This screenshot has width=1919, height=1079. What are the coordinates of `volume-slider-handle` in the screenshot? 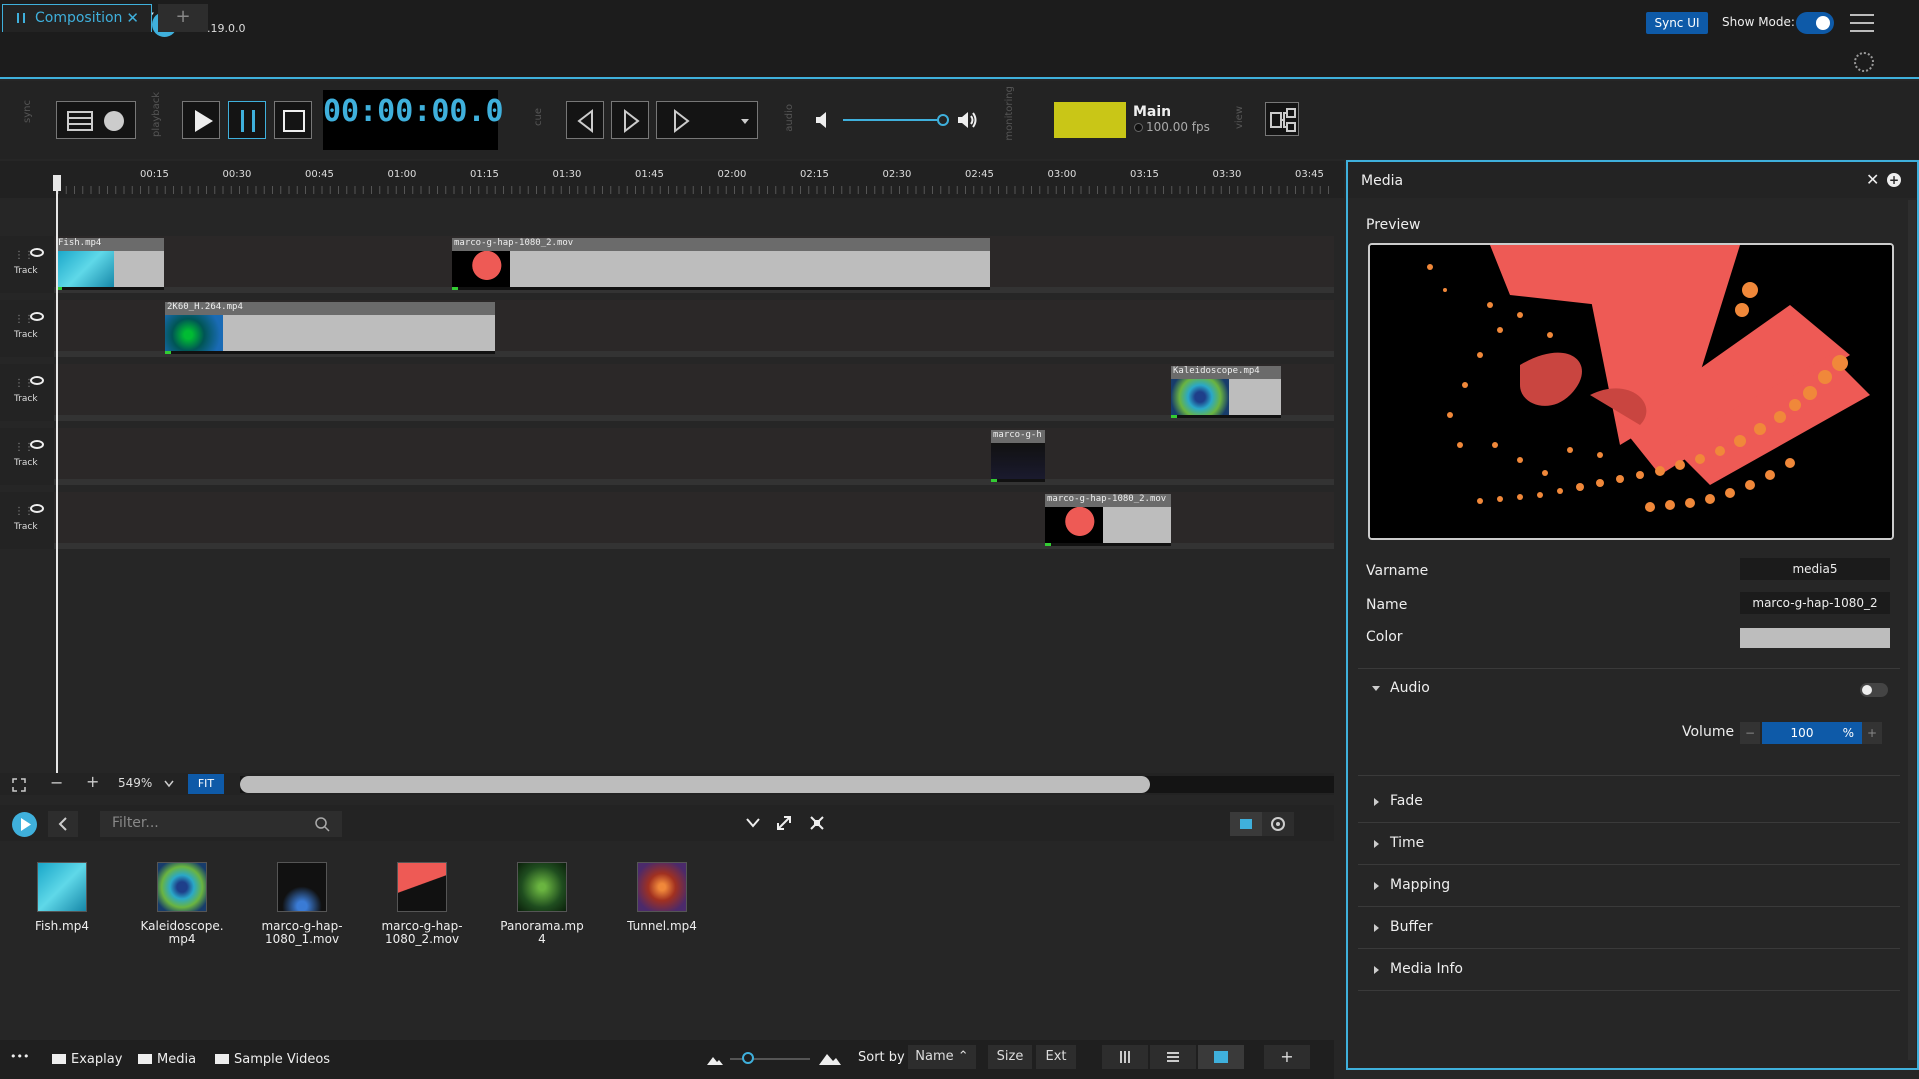 It's located at (943, 120).